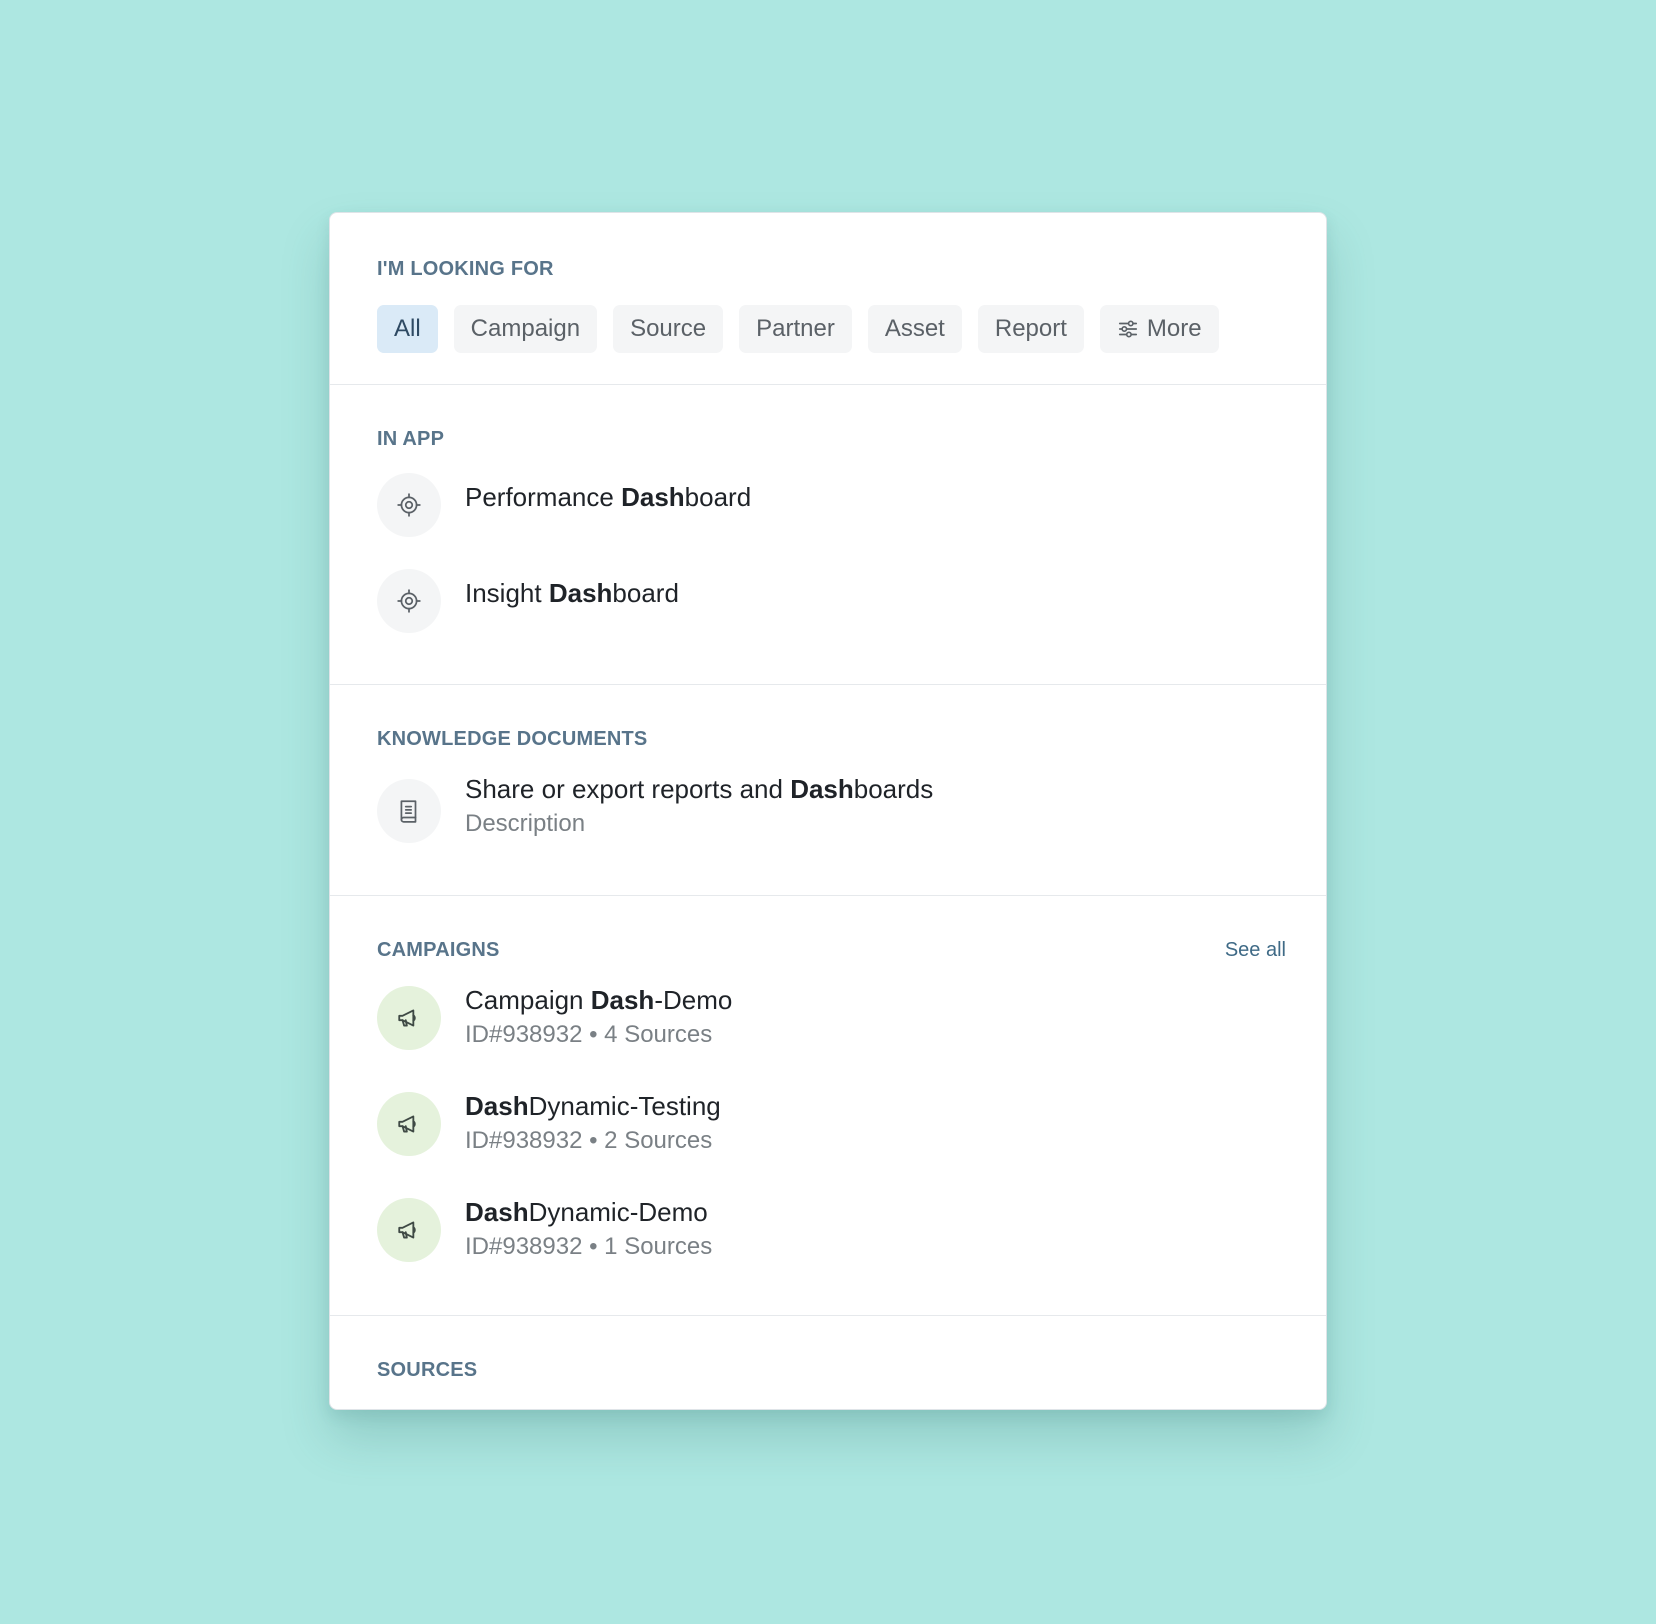  Describe the element at coordinates (528, 1000) in the screenshot. I see `title-prefix: Campaign` at that location.